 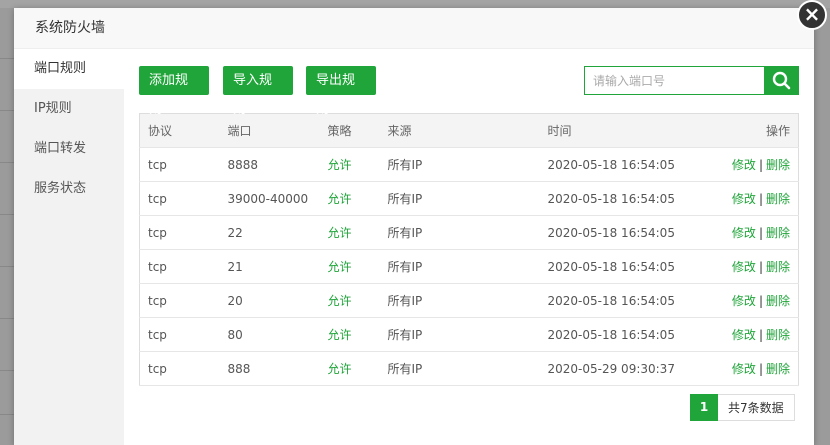 What do you see at coordinates (269, 232) in the screenshot?
I see `cell-port: 22` at bounding box center [269, 232].